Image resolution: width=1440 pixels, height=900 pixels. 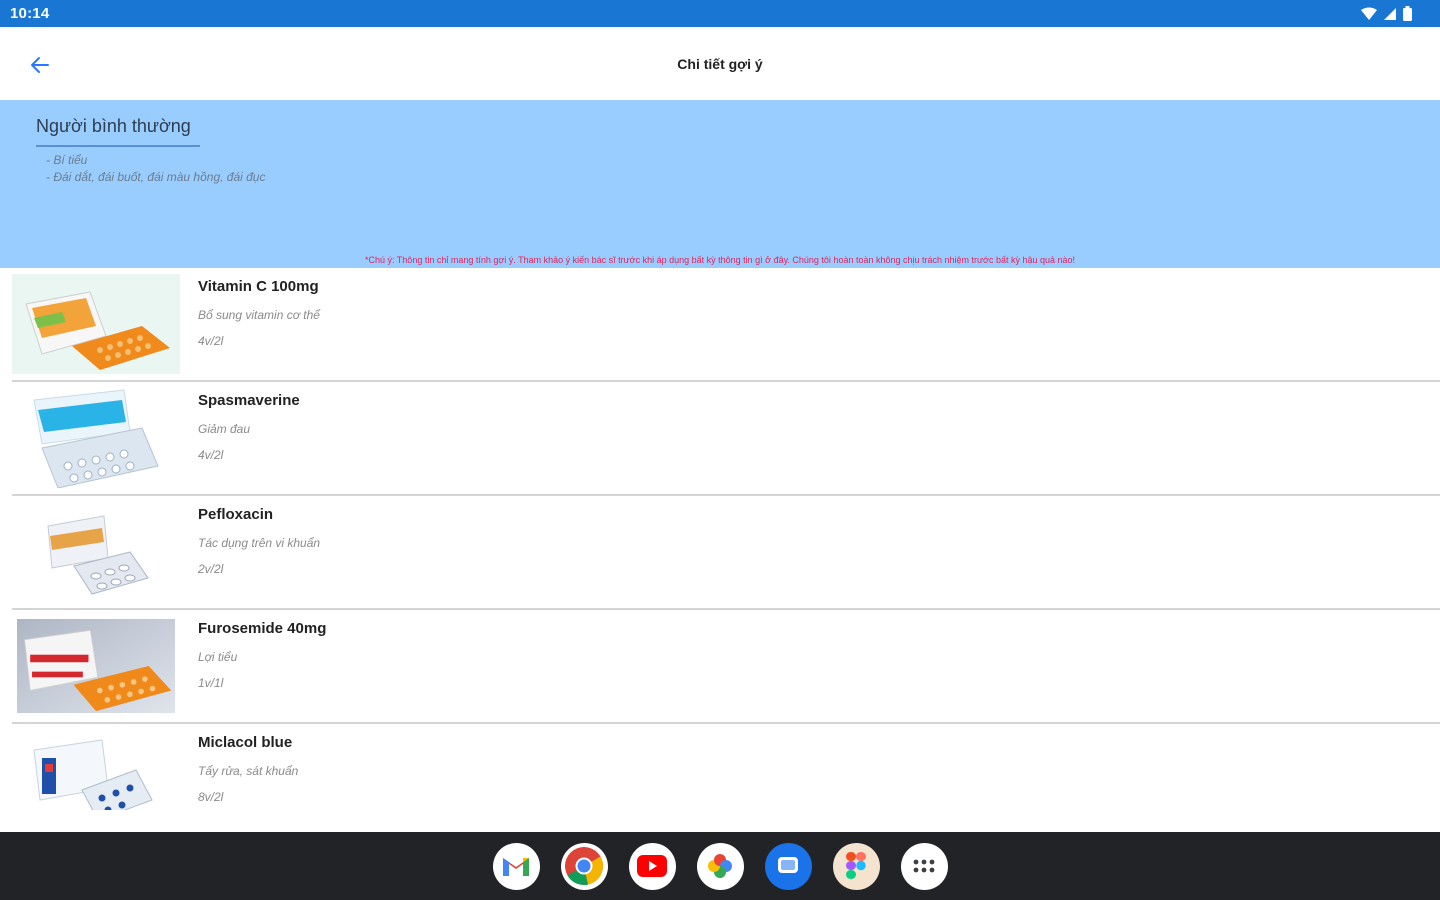 What do you see at coordinates (224, 429) in the screenshot?
I see `medicine-description: Giảm đau` at bounding box center [224, 429].